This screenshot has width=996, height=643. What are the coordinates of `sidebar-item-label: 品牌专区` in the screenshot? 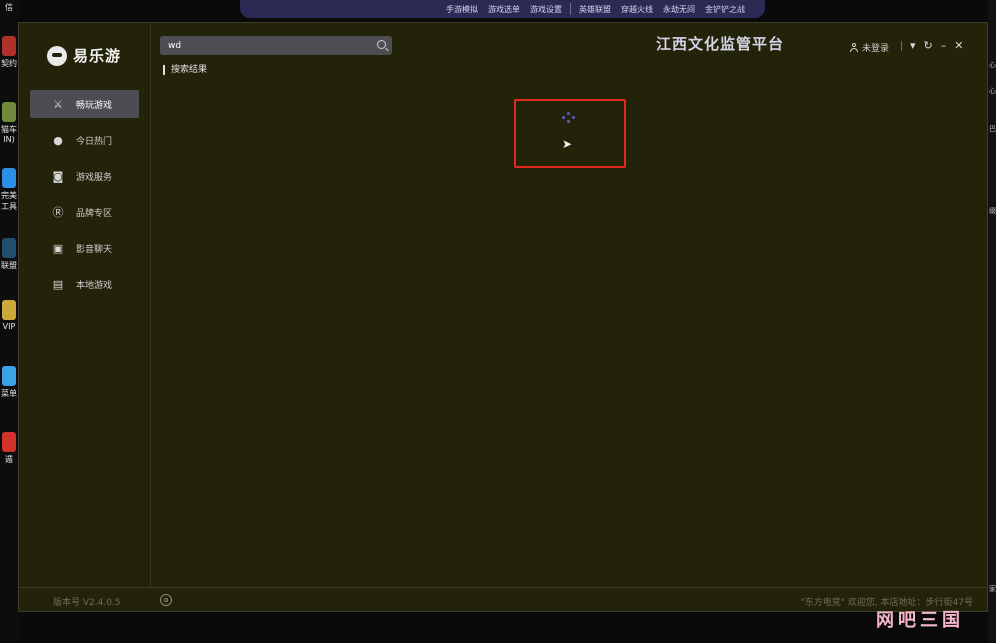 It's located at (94, 213).